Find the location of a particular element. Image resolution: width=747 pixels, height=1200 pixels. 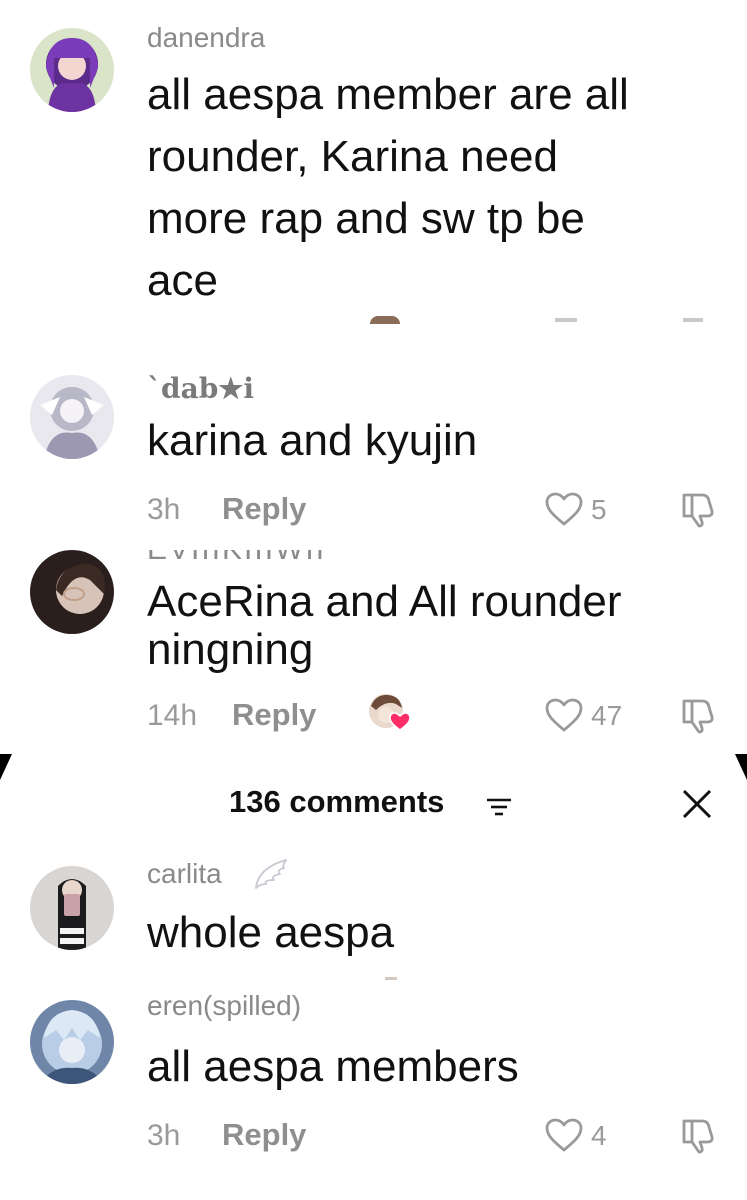

like-count: 4 is located at coordinates (599, 1135).